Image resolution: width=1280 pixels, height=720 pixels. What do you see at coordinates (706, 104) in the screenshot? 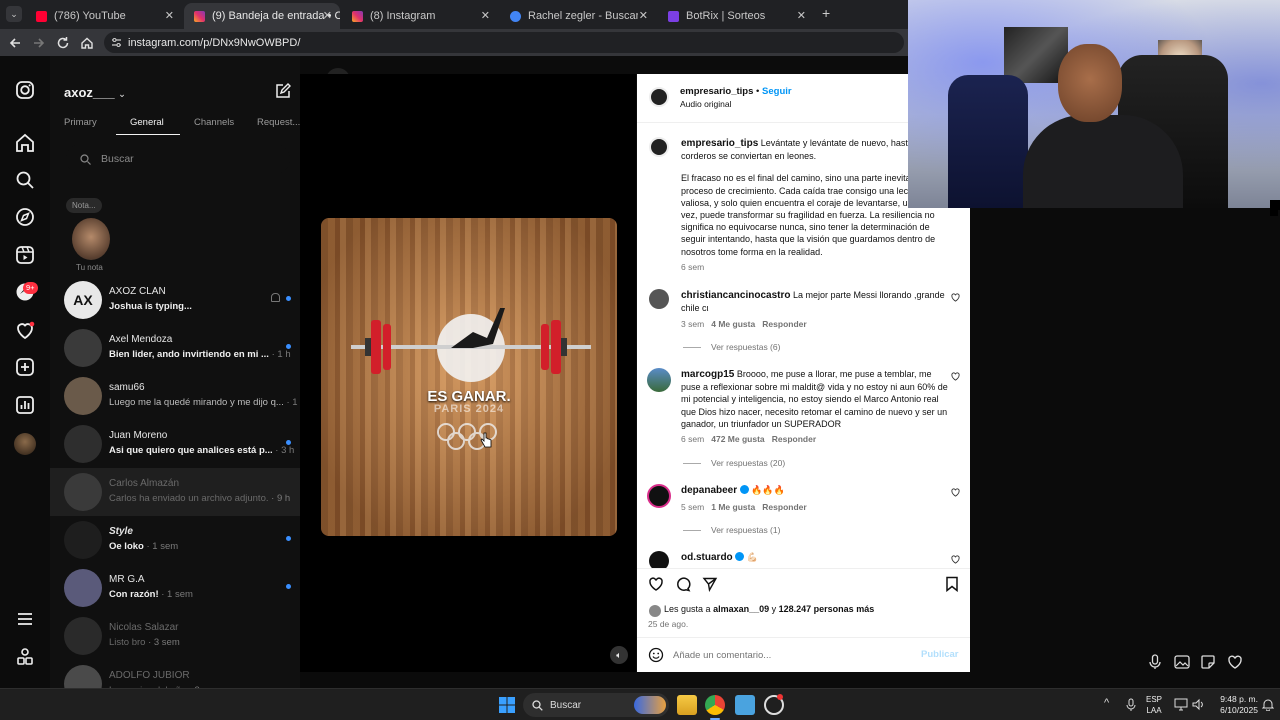
I see `audio-label: Audio original` at bounding box center [706, 104].